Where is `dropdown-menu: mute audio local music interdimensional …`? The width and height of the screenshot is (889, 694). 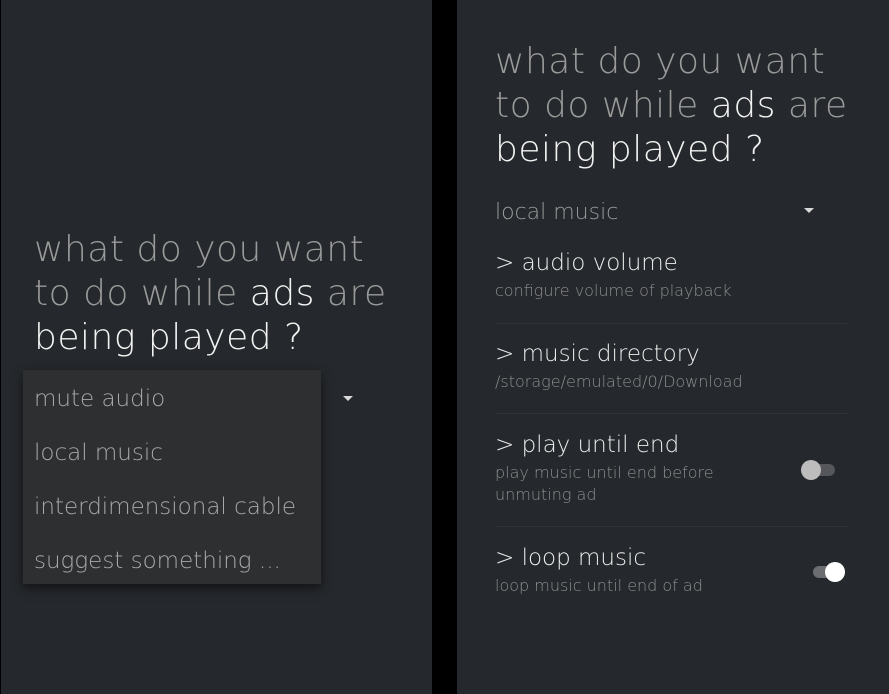
dropdown-menu: mute audio local music interdimensional … is located at coordinates (172, 477).